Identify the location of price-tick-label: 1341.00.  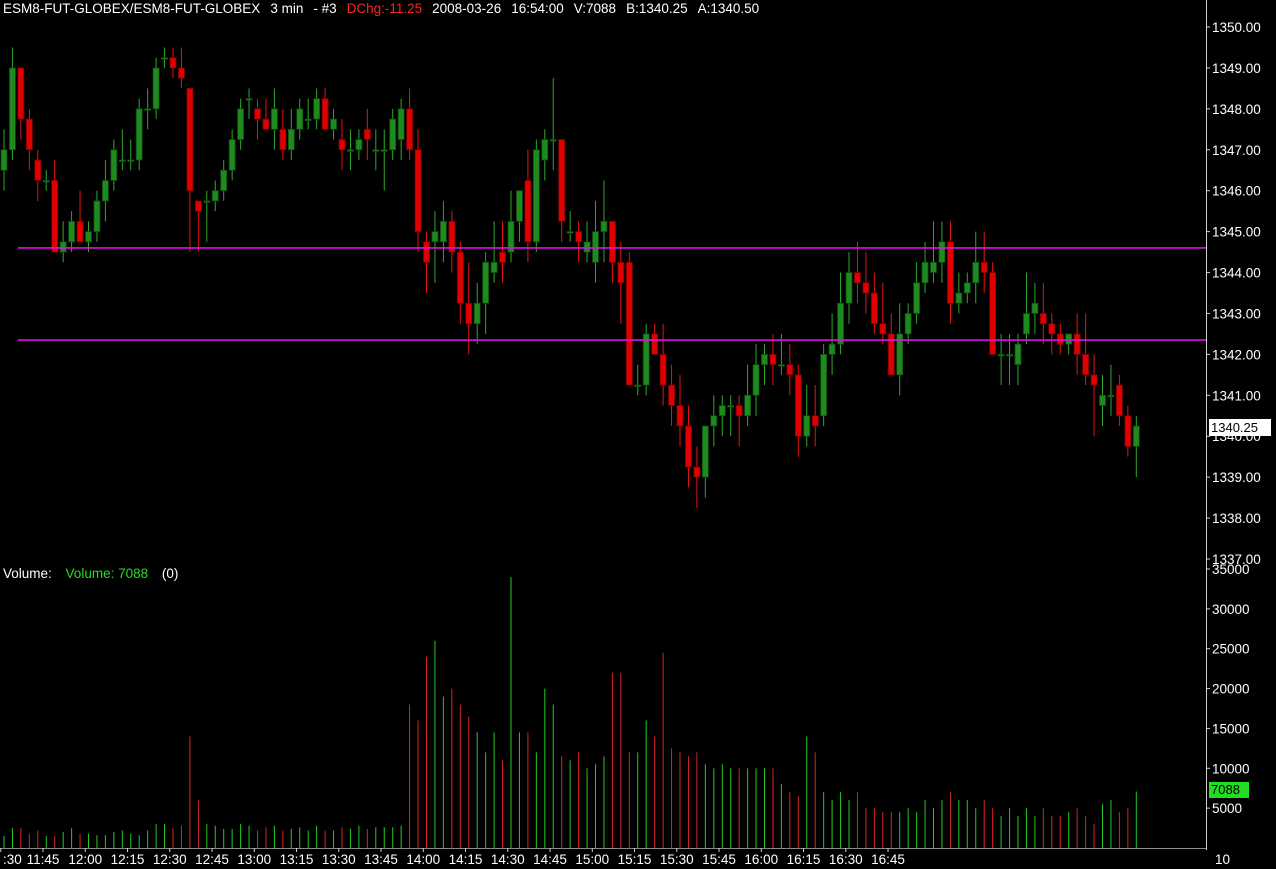
(1236, 395).